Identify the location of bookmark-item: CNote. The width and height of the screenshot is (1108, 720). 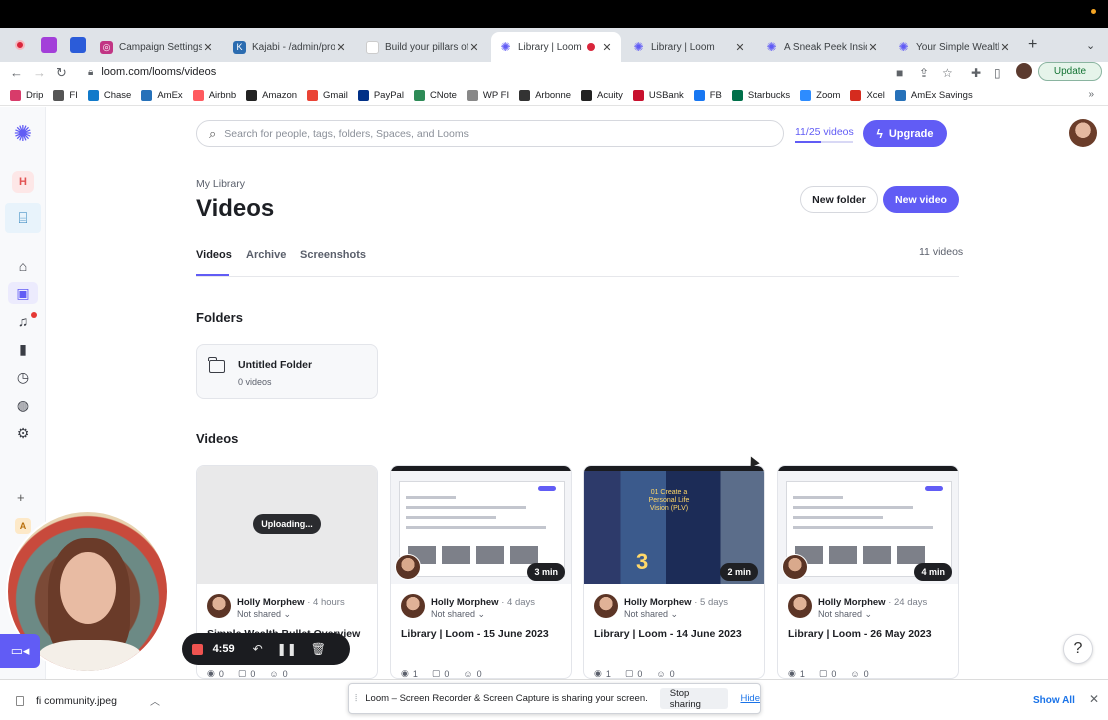
(435, 95).